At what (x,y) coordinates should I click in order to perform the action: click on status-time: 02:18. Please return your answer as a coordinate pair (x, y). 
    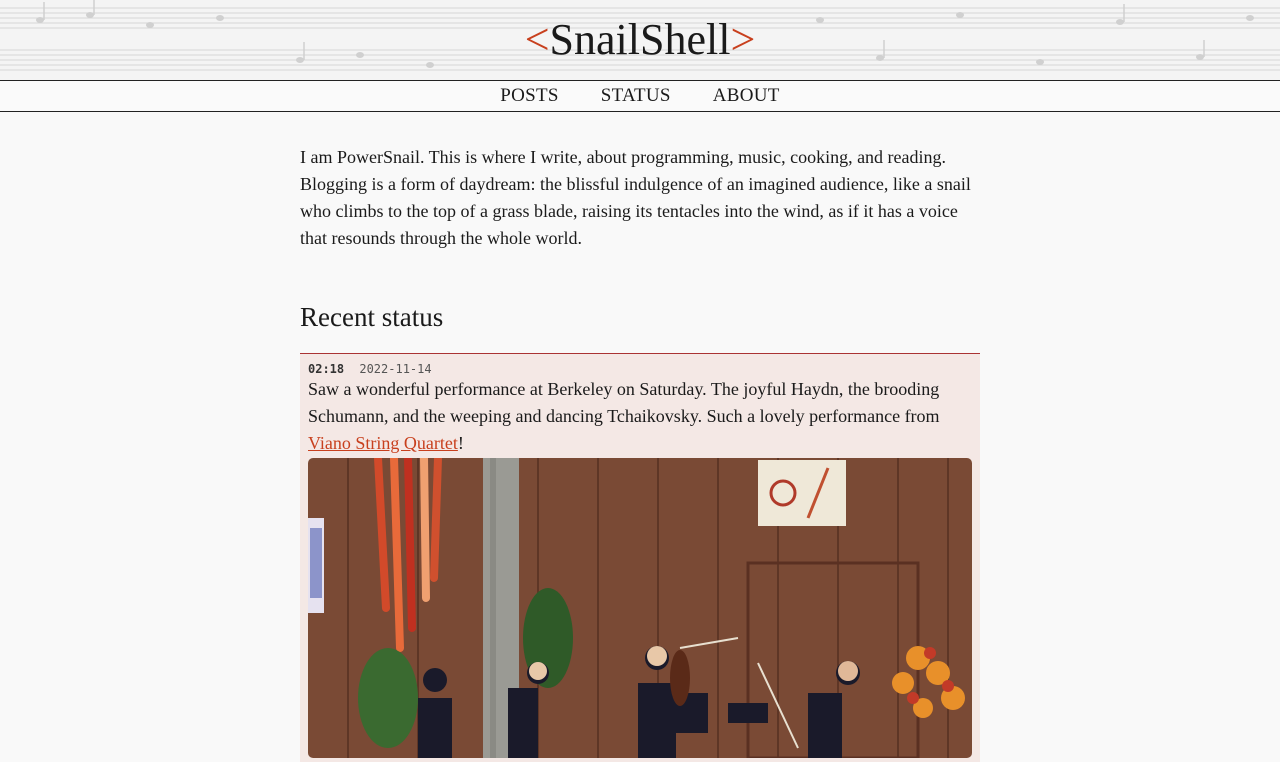
    Looking at the image, I should click on (326, 369).